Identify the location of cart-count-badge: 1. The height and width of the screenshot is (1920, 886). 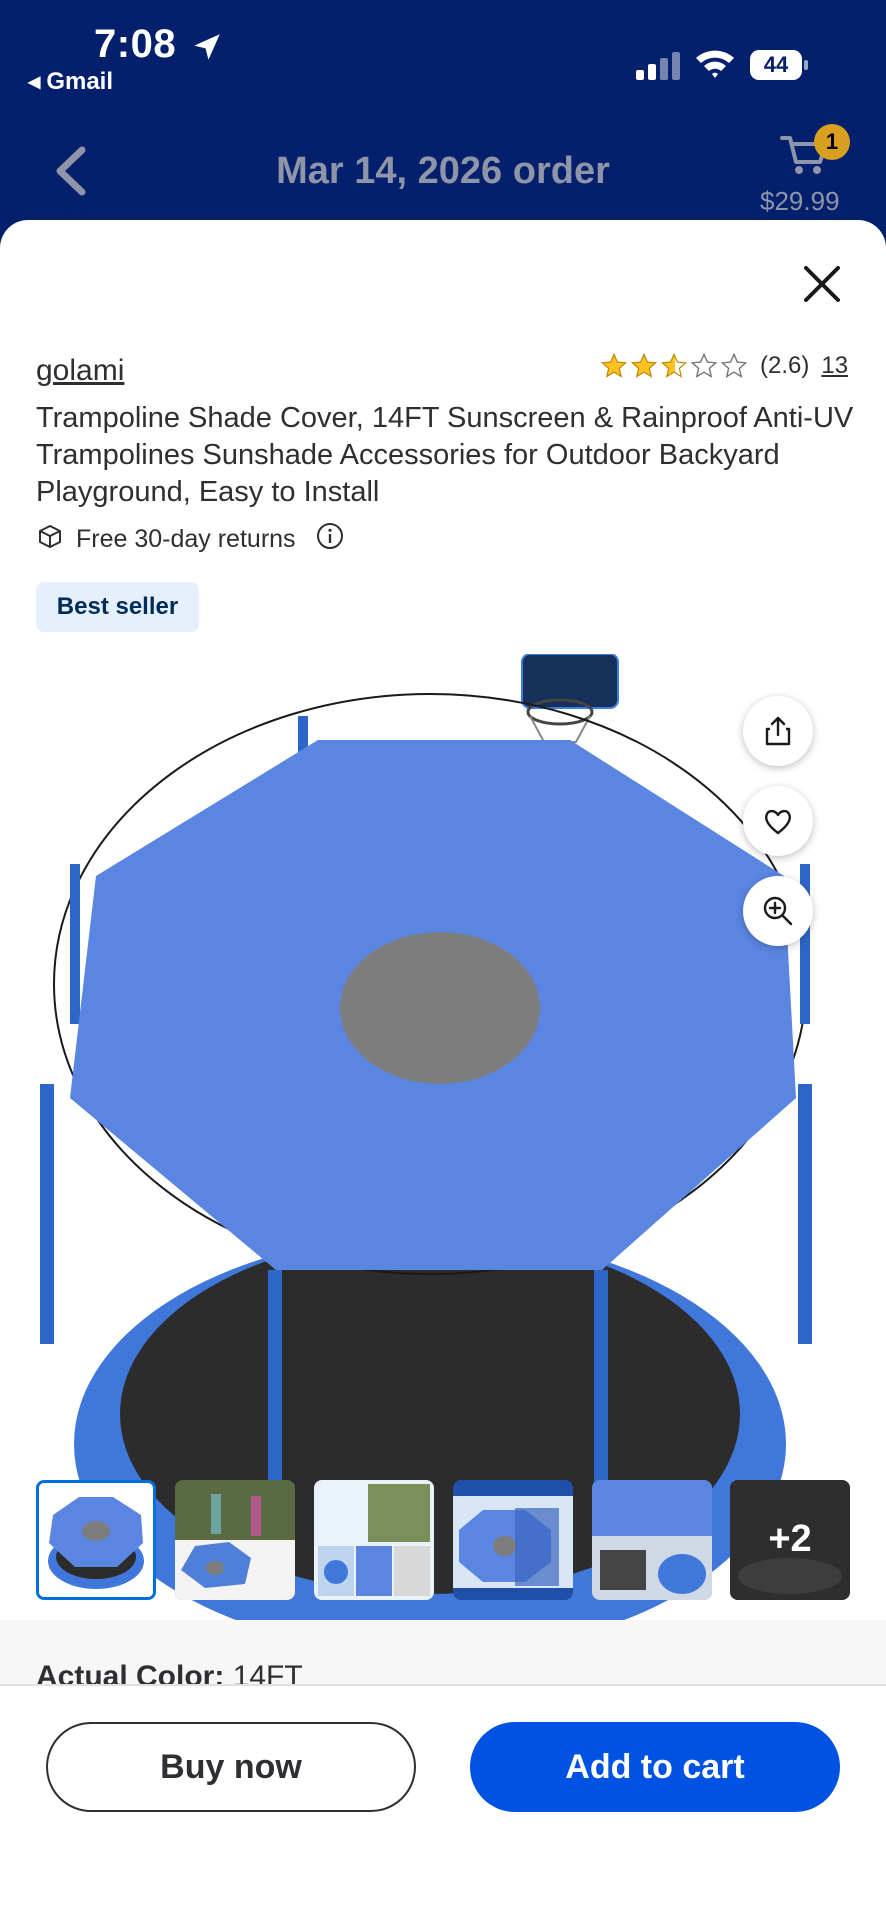
(832, 142).